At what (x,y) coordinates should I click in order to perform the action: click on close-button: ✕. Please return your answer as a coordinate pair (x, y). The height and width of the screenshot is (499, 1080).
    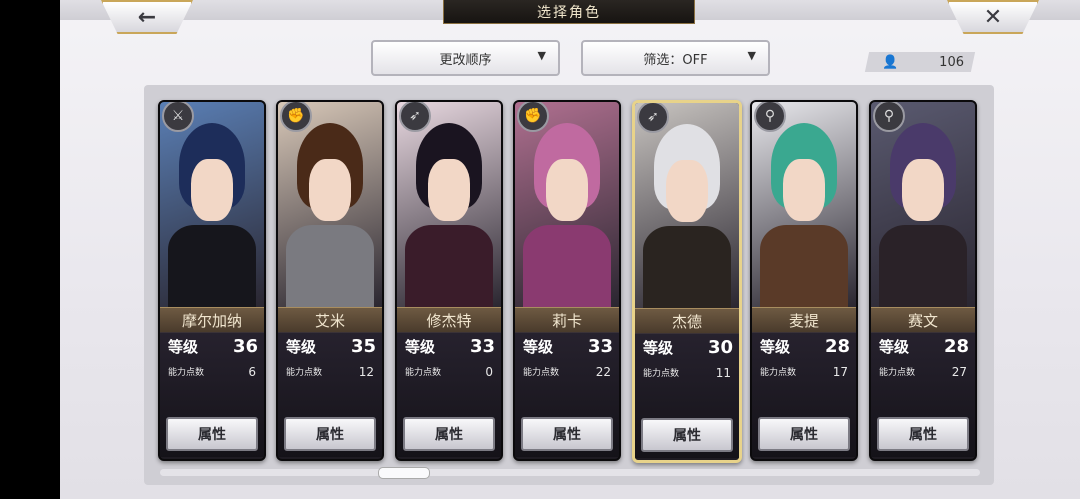
    Looking at the image, I should click on (993, 17).